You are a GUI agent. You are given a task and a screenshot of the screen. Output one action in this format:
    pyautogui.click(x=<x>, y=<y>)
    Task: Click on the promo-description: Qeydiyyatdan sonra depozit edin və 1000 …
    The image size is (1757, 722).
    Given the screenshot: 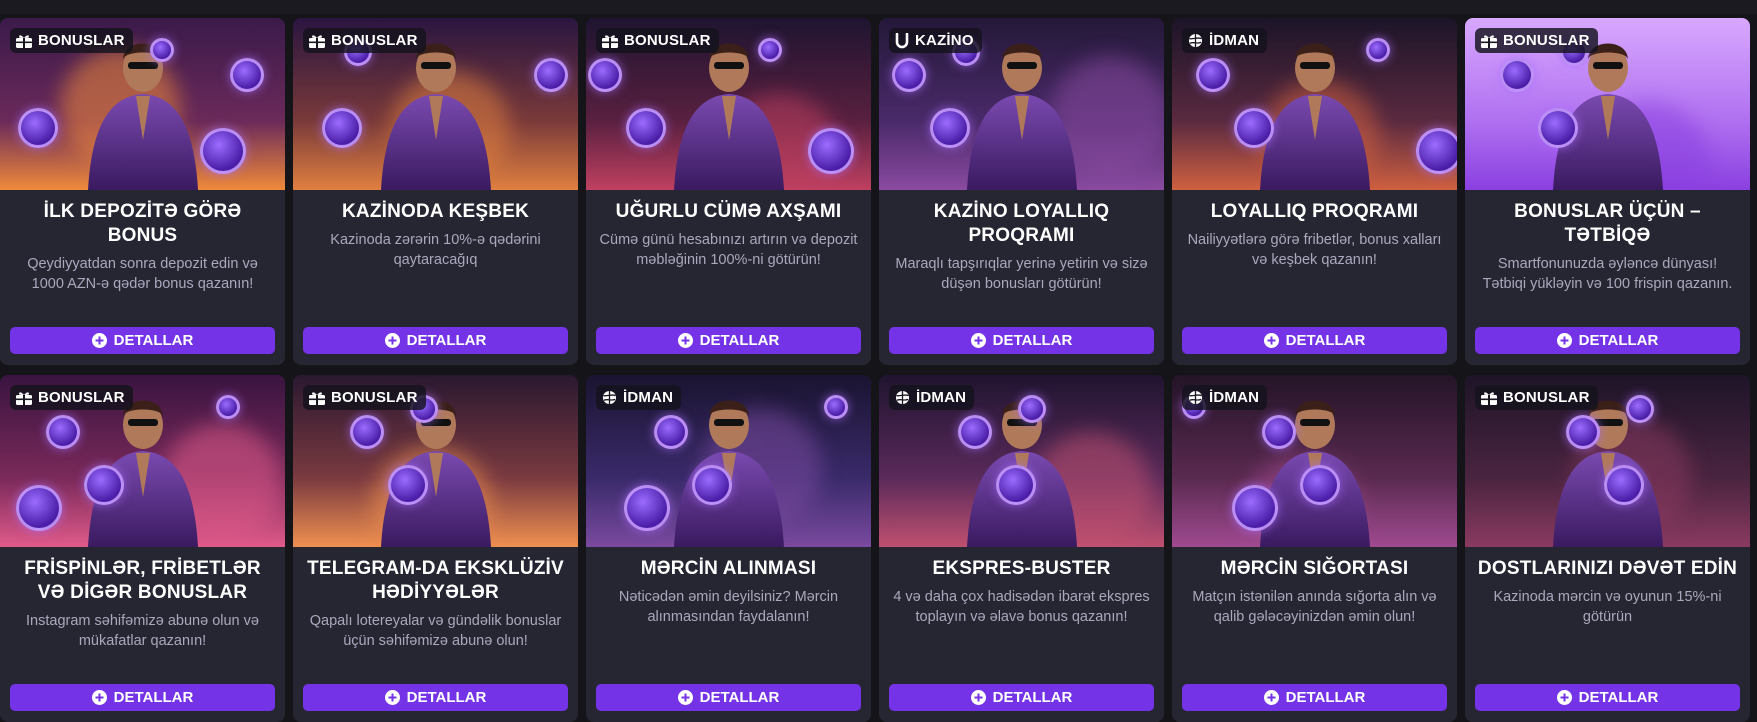 What is the action you would take?
    pyautogui.click(x=142, y=274)
    